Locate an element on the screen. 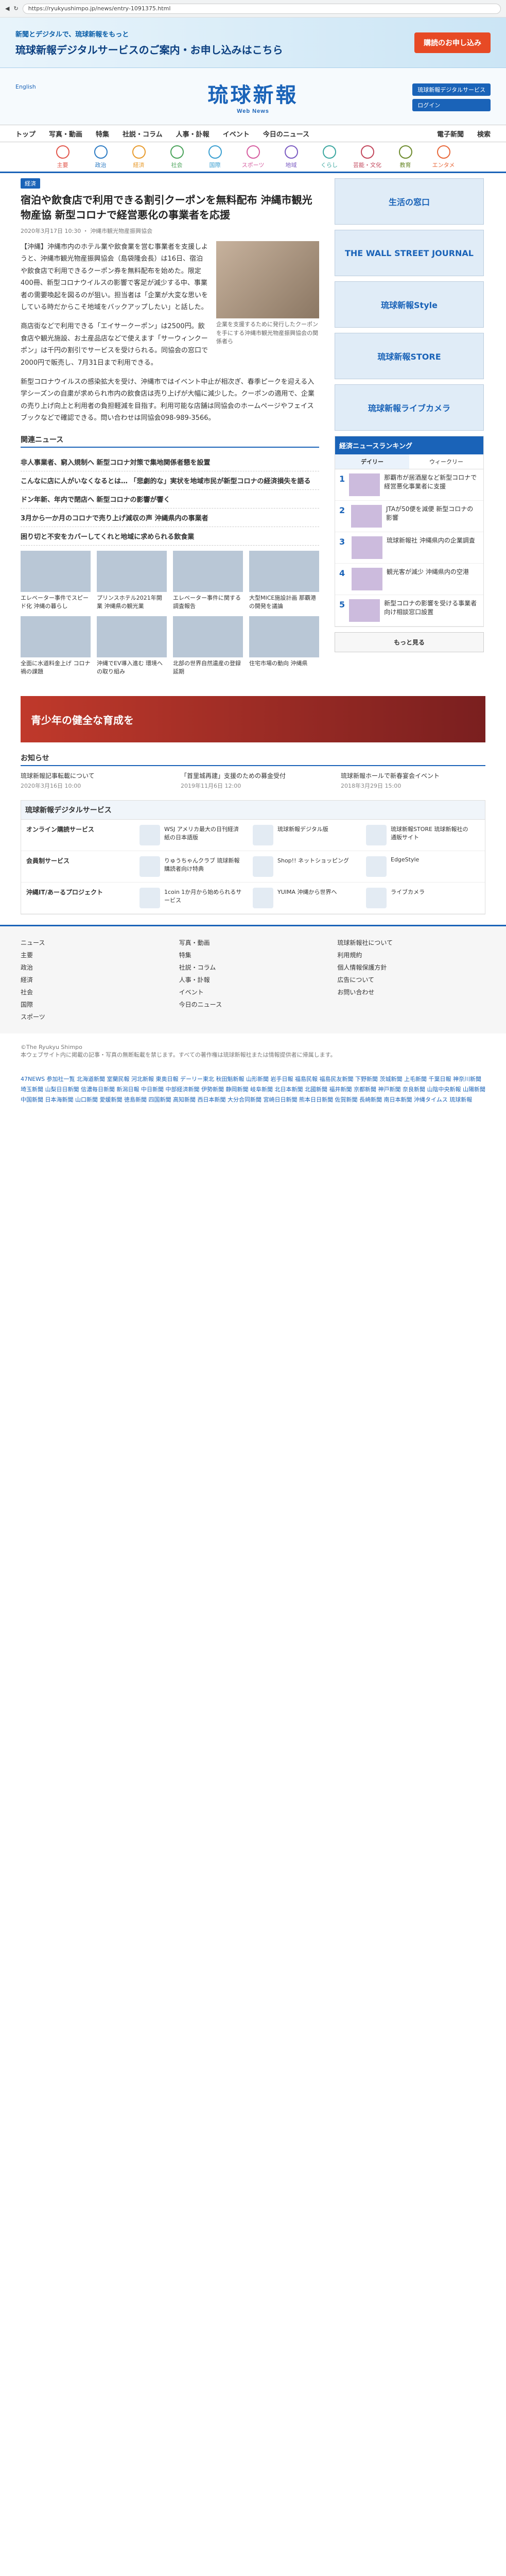  nav-today: 今日のニュース is located at coordinates (286, 134).